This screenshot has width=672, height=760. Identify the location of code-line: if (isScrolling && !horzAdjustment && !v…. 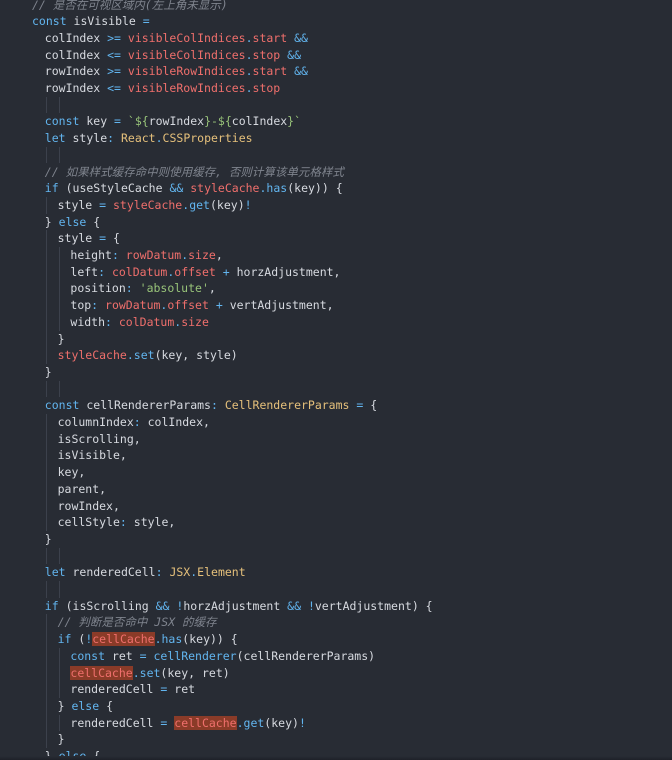
(336, 606).